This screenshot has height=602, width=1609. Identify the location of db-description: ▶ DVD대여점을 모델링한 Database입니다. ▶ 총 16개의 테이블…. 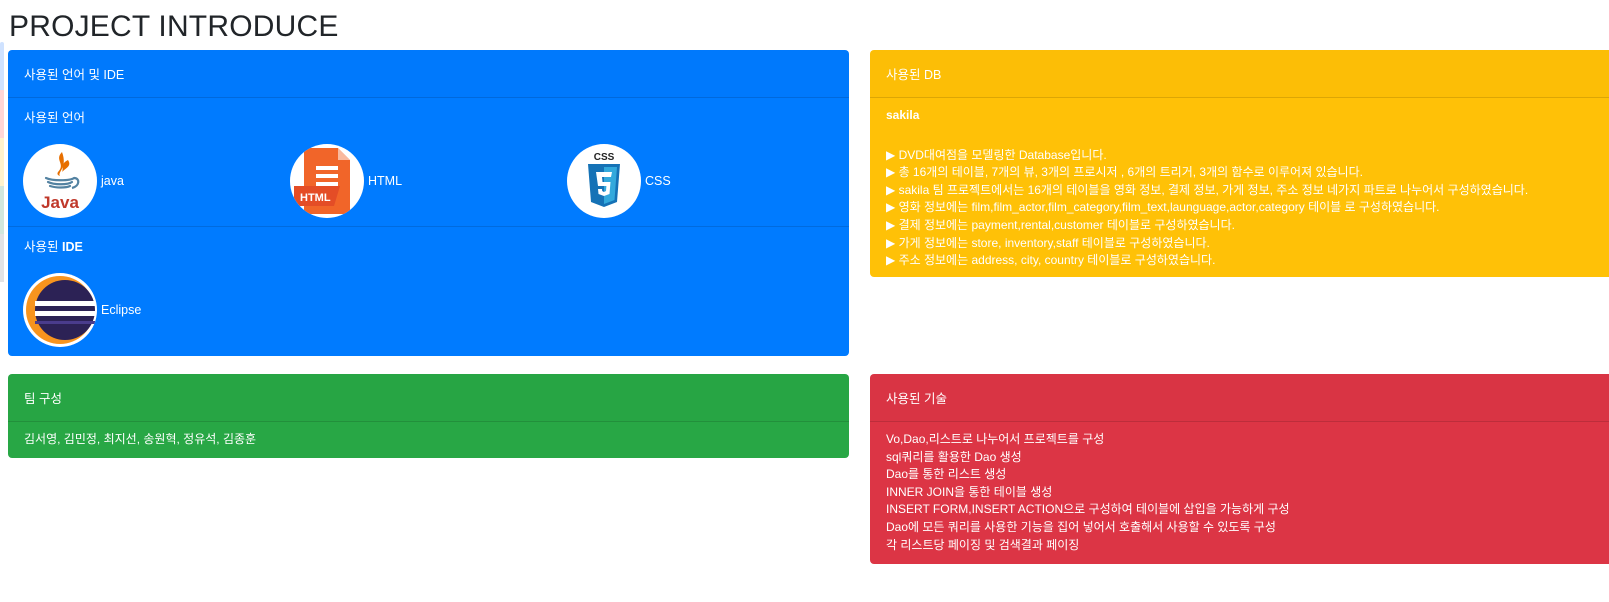
(1239, 208).